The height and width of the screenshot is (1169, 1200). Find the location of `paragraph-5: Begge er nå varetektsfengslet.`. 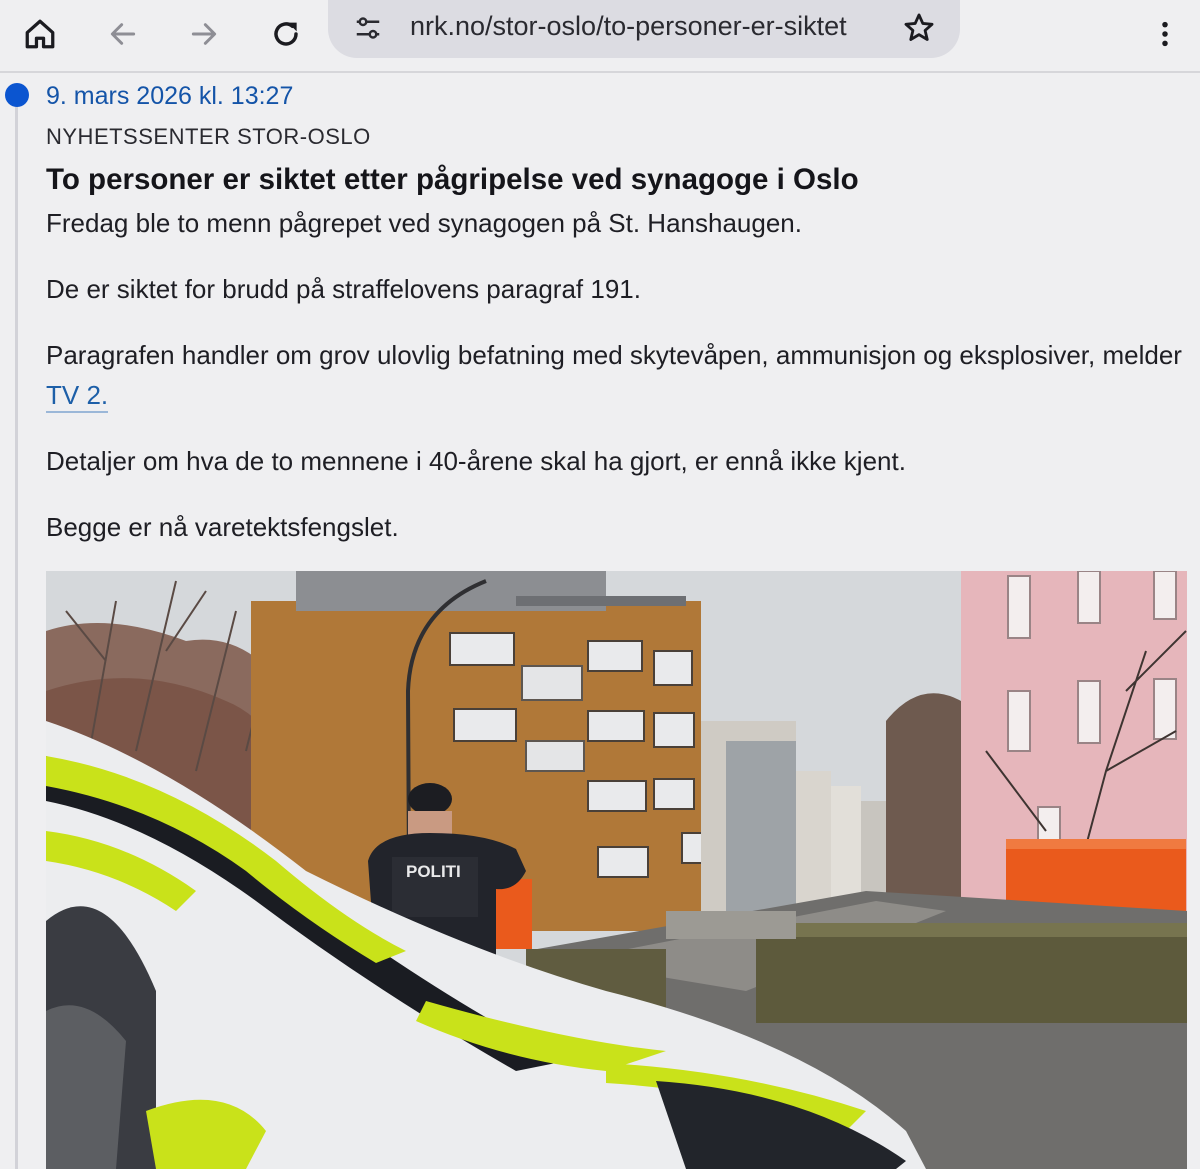

paragraph-5: Begge er nå varetektsfengslet. is located at coordinates (222, 527).